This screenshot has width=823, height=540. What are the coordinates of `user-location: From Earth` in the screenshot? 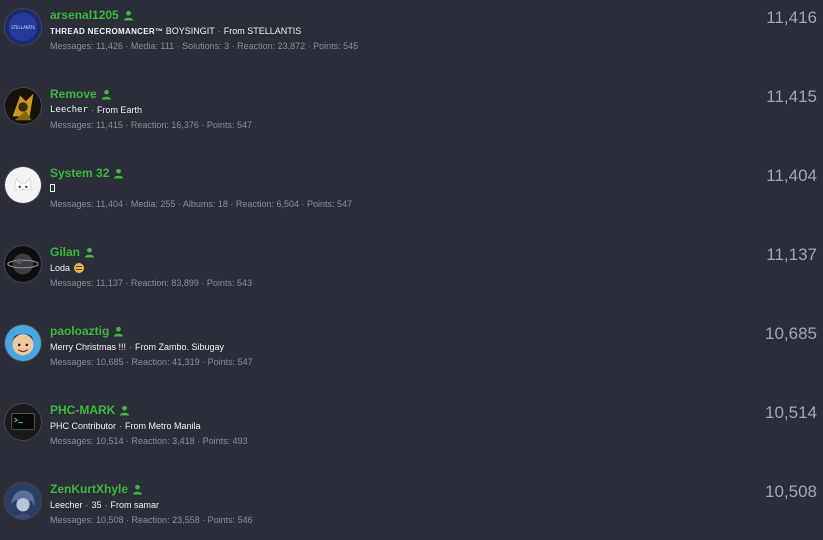 It's located at (119, 110).